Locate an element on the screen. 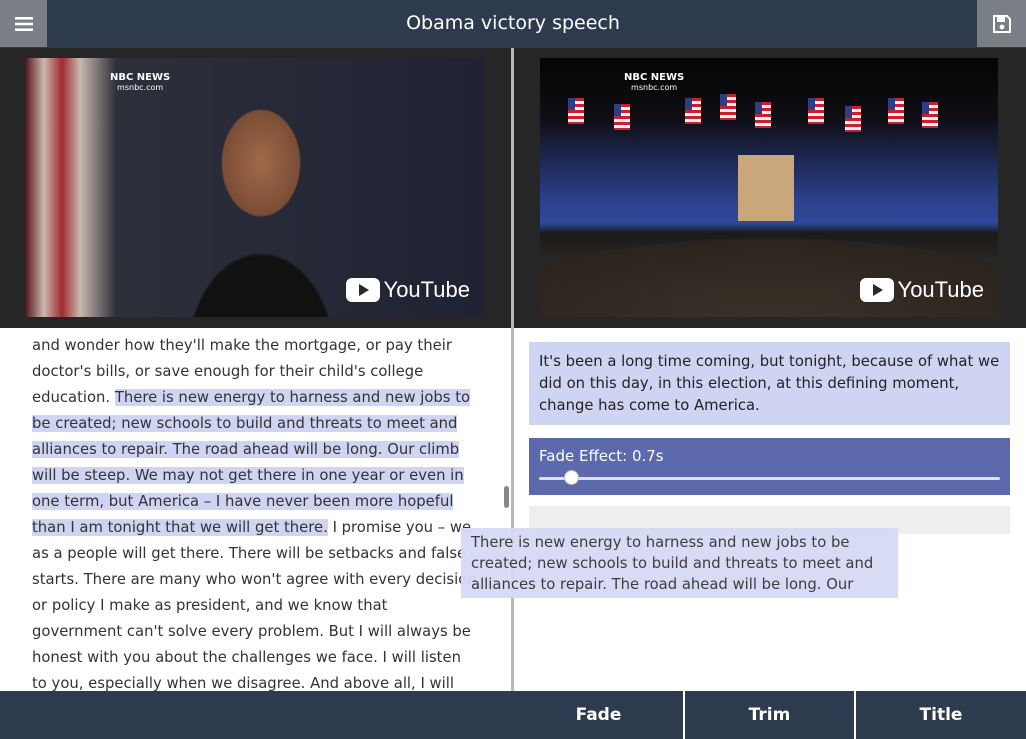 Image resolution: width=1026 pixels, height=739 pixels. hamburger-icon is located at coordinates (23, 23).